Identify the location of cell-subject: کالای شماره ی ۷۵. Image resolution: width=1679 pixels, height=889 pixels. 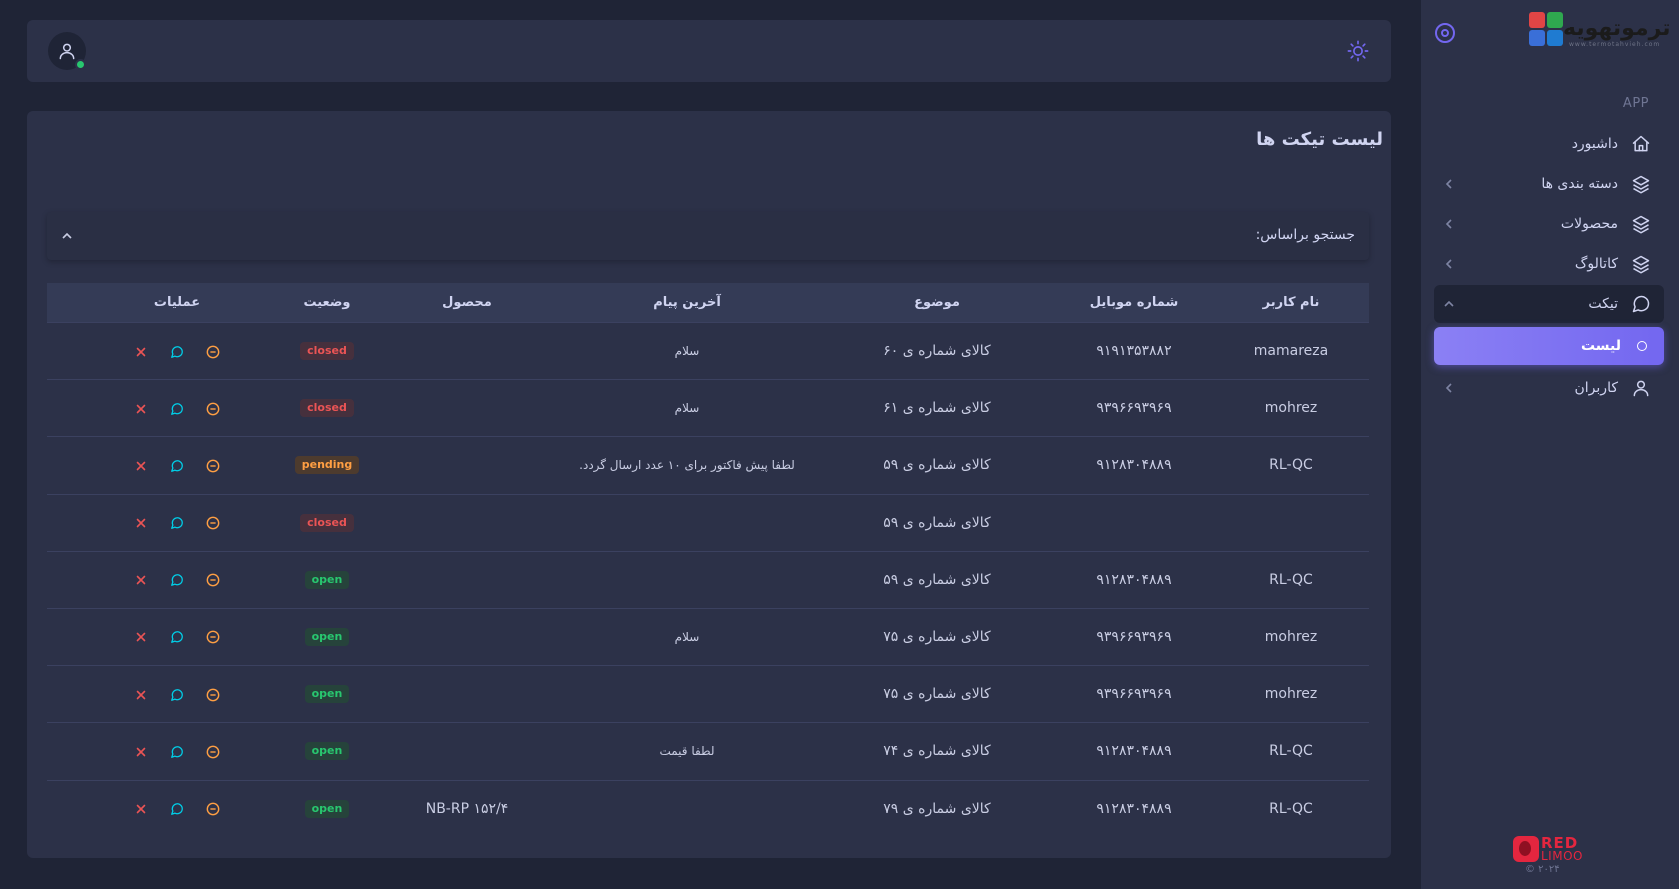
(937, 694).